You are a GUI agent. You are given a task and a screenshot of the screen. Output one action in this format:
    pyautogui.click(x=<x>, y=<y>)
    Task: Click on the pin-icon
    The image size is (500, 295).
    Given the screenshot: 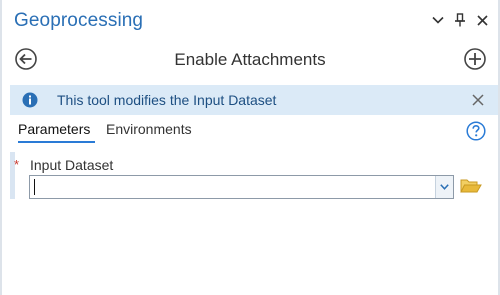 What is the action you would take?
    pyautogui.click(x=460, y=20)
    